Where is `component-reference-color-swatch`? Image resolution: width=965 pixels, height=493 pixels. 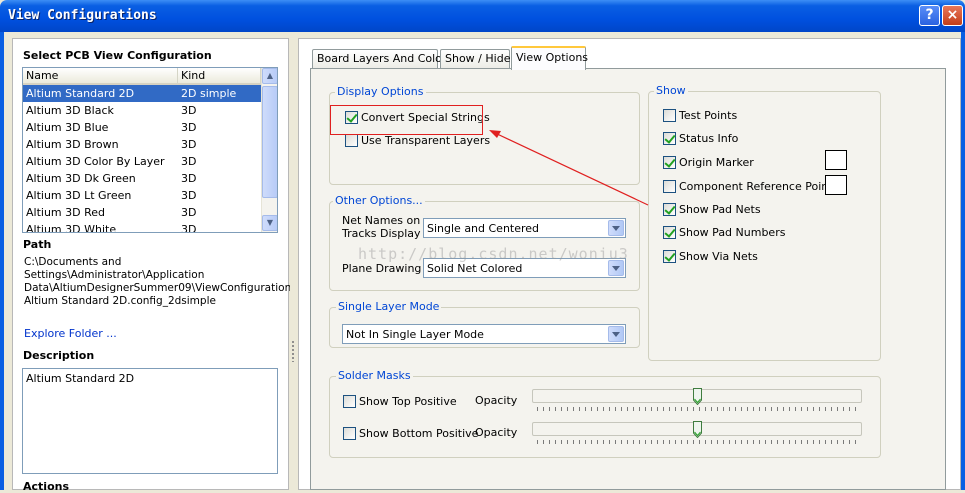 component-reference-color-swatch is located at coordinates (836, 185).